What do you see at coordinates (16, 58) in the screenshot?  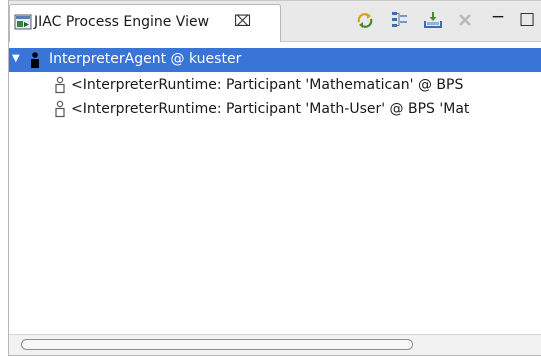 I see `expand-triangle-icon: ▼` at bounding box center [16, 58].